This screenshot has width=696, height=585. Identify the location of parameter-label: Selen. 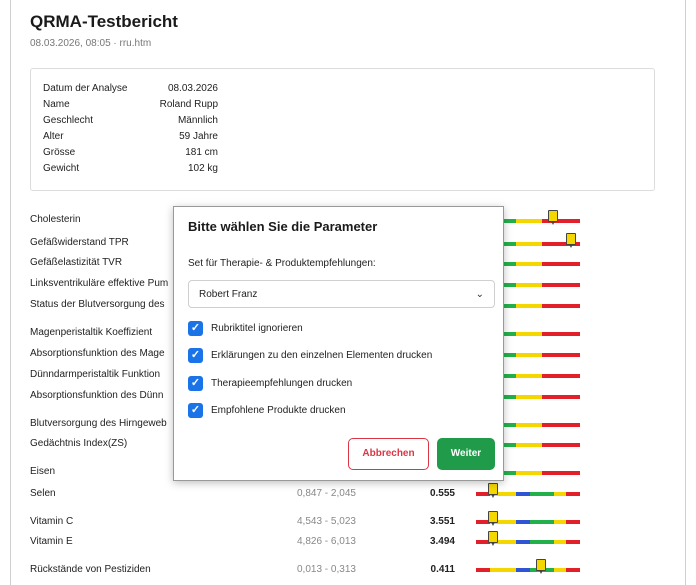
(43, 493).